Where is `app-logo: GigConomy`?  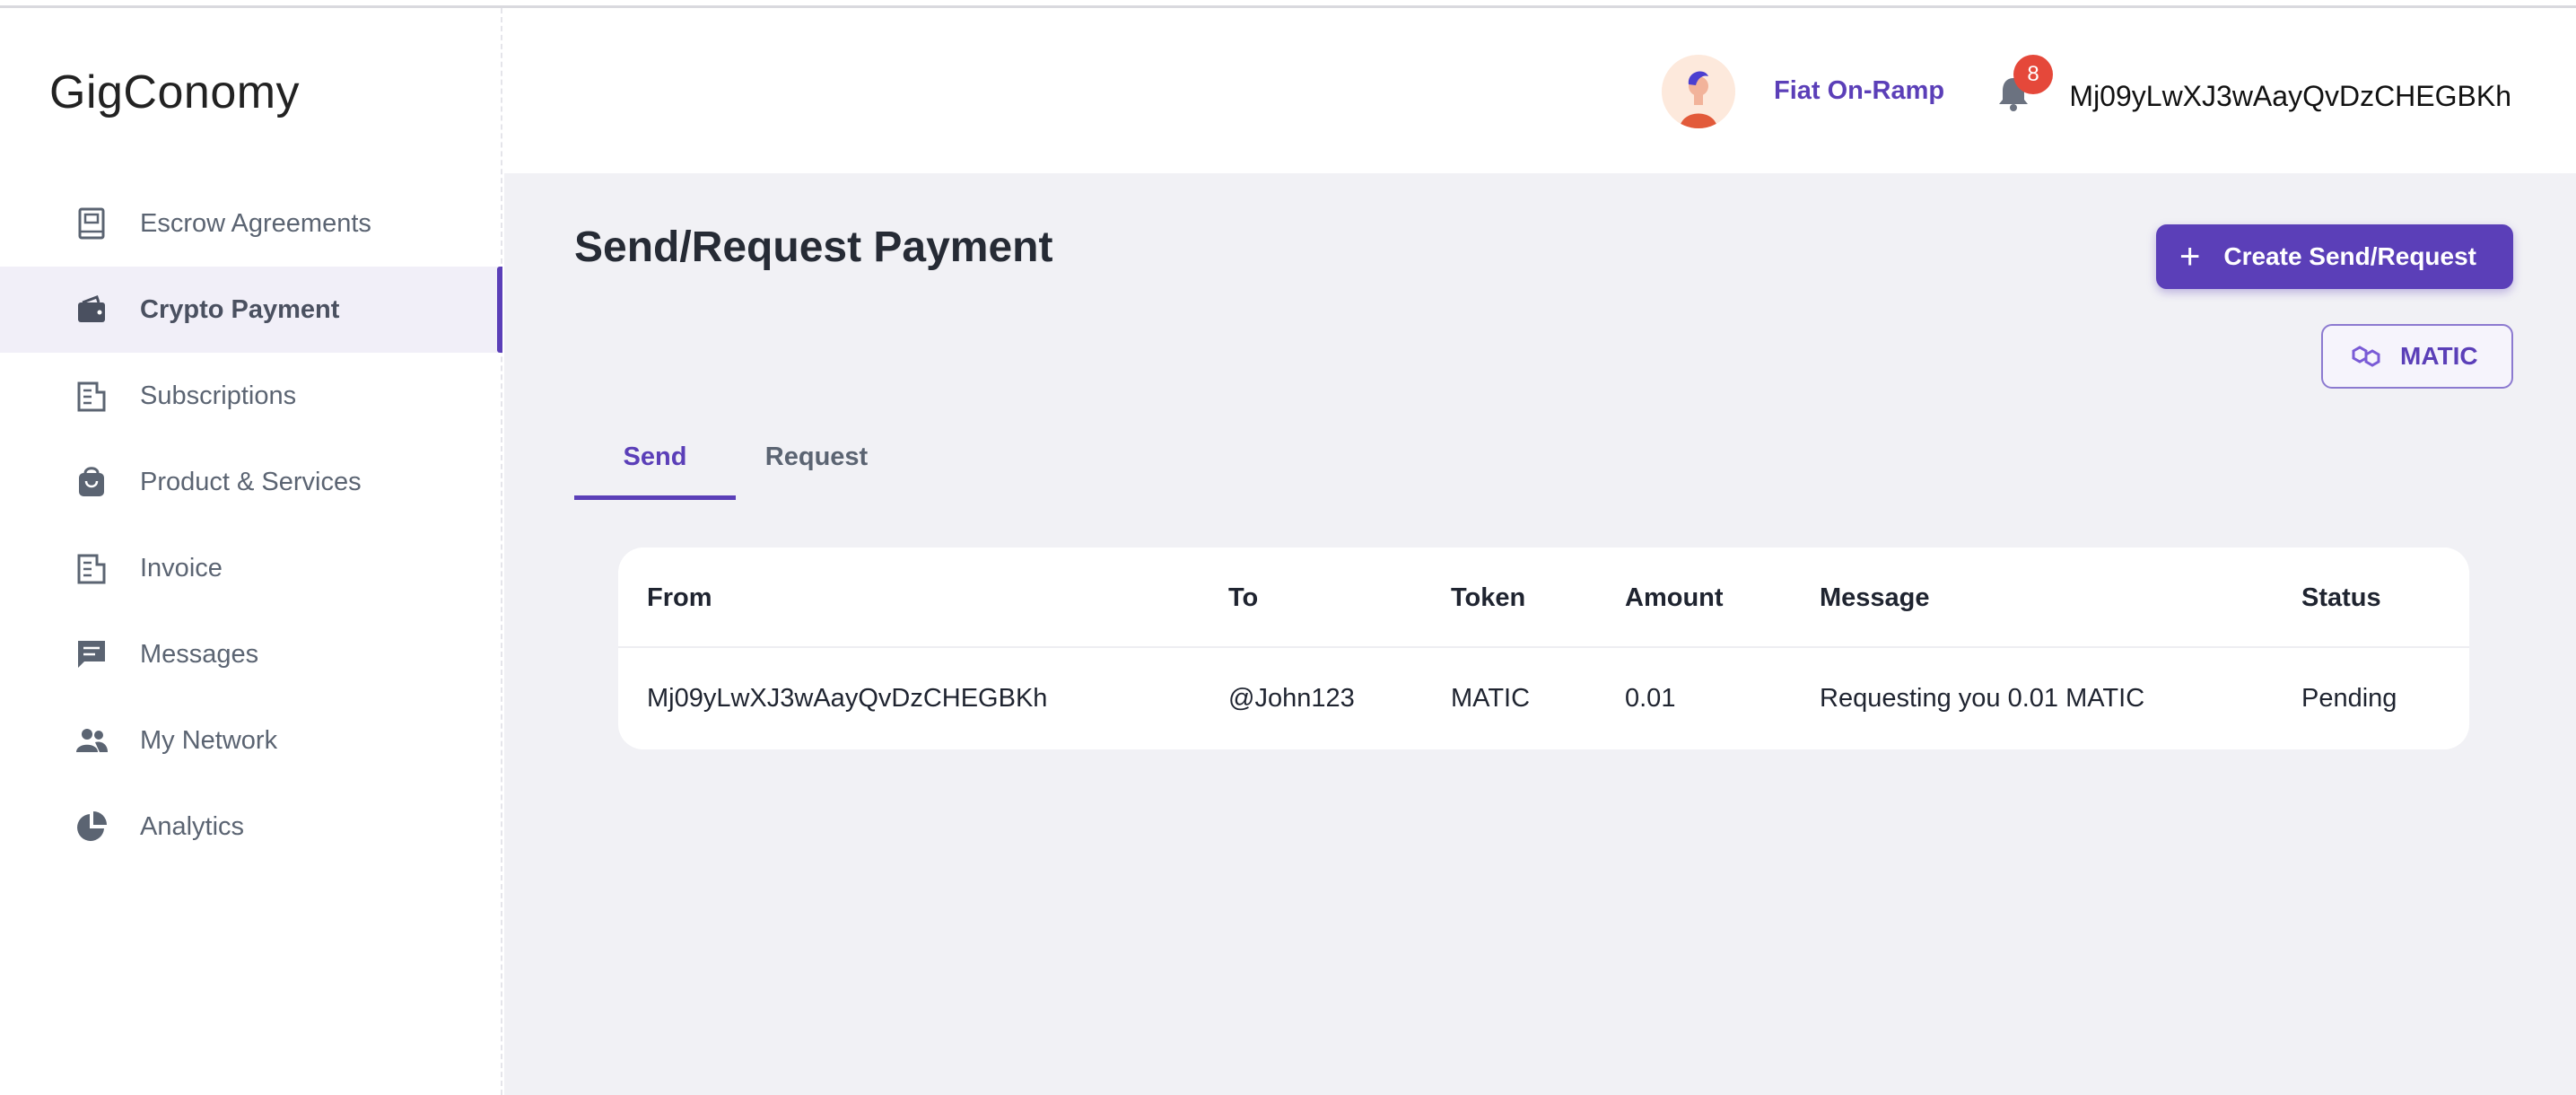
app-logo: GigConomy is located at coordinates (175, 92).